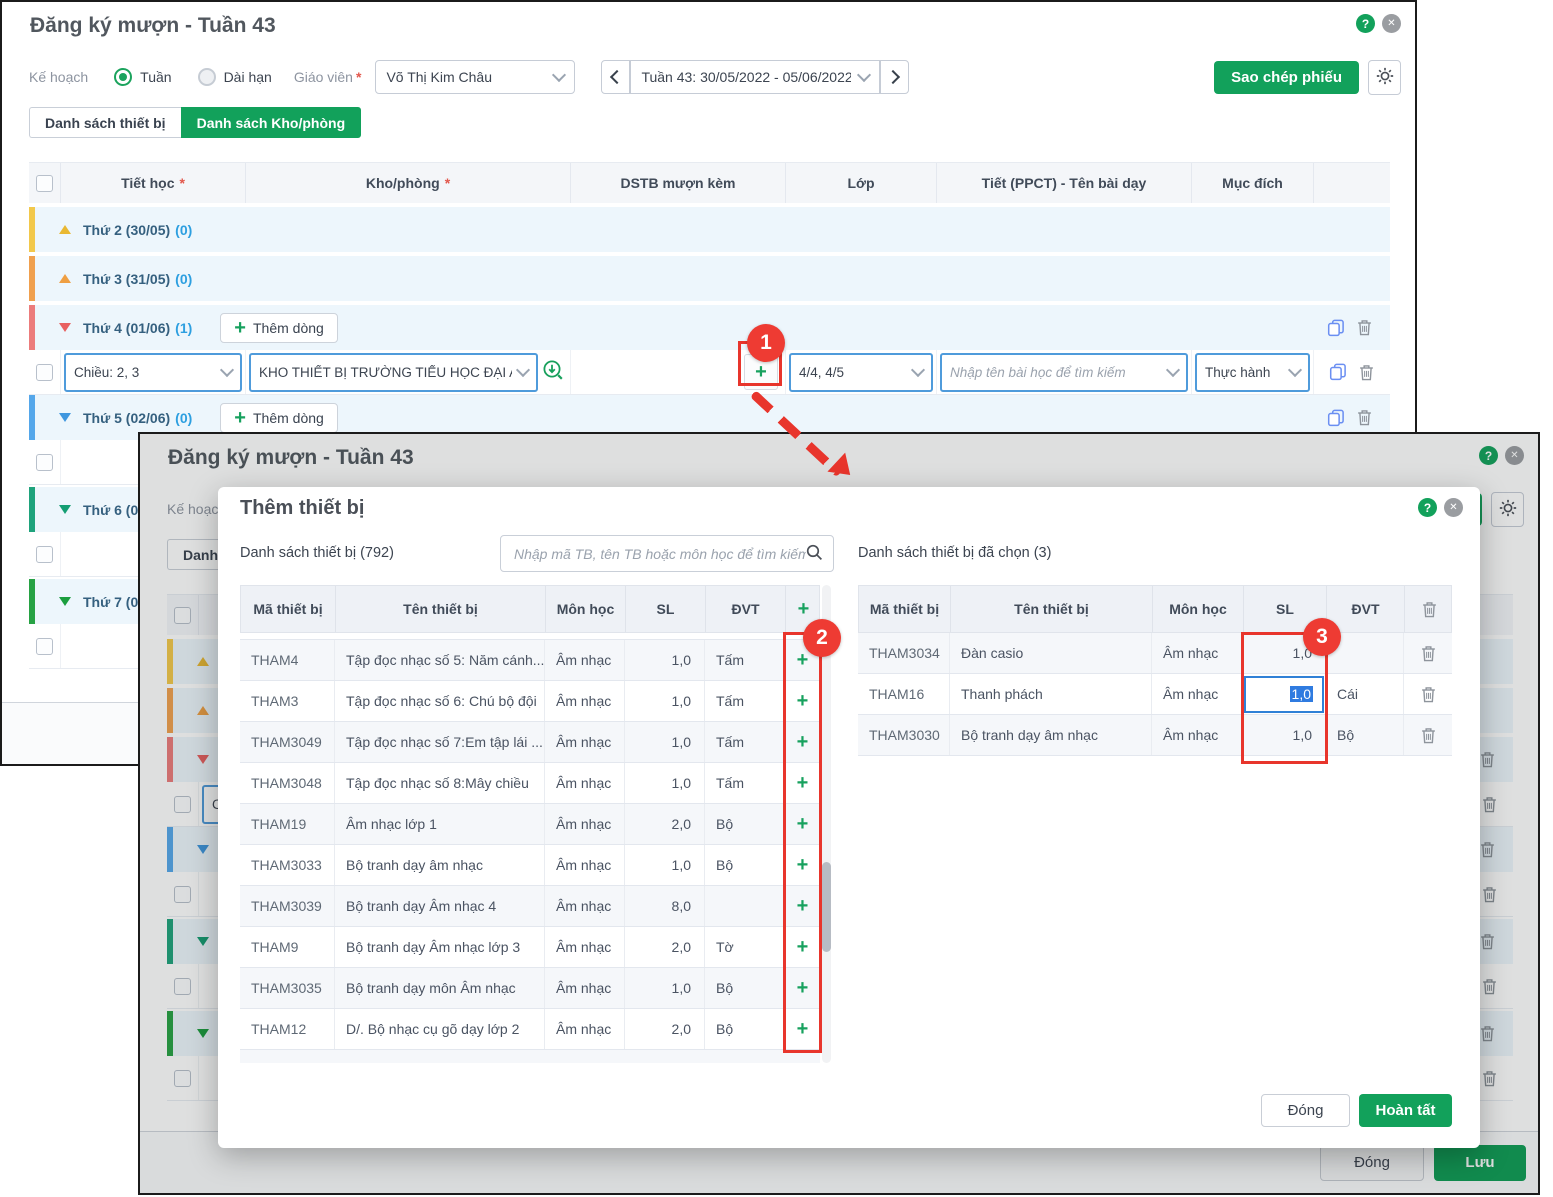 The image size is (1553, 1197). What do you see at coordinates (861, 372) in the screenshot?
I see `class-select: 4/4, 4/5` at bounding box center [861, 372].